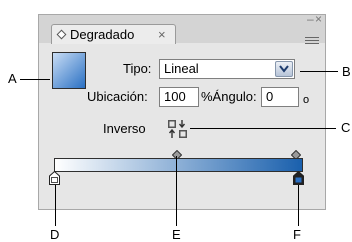 The height and width of the screenshot is (242, 352). I want to click on start-color-stop-icon, so click(54, 177).